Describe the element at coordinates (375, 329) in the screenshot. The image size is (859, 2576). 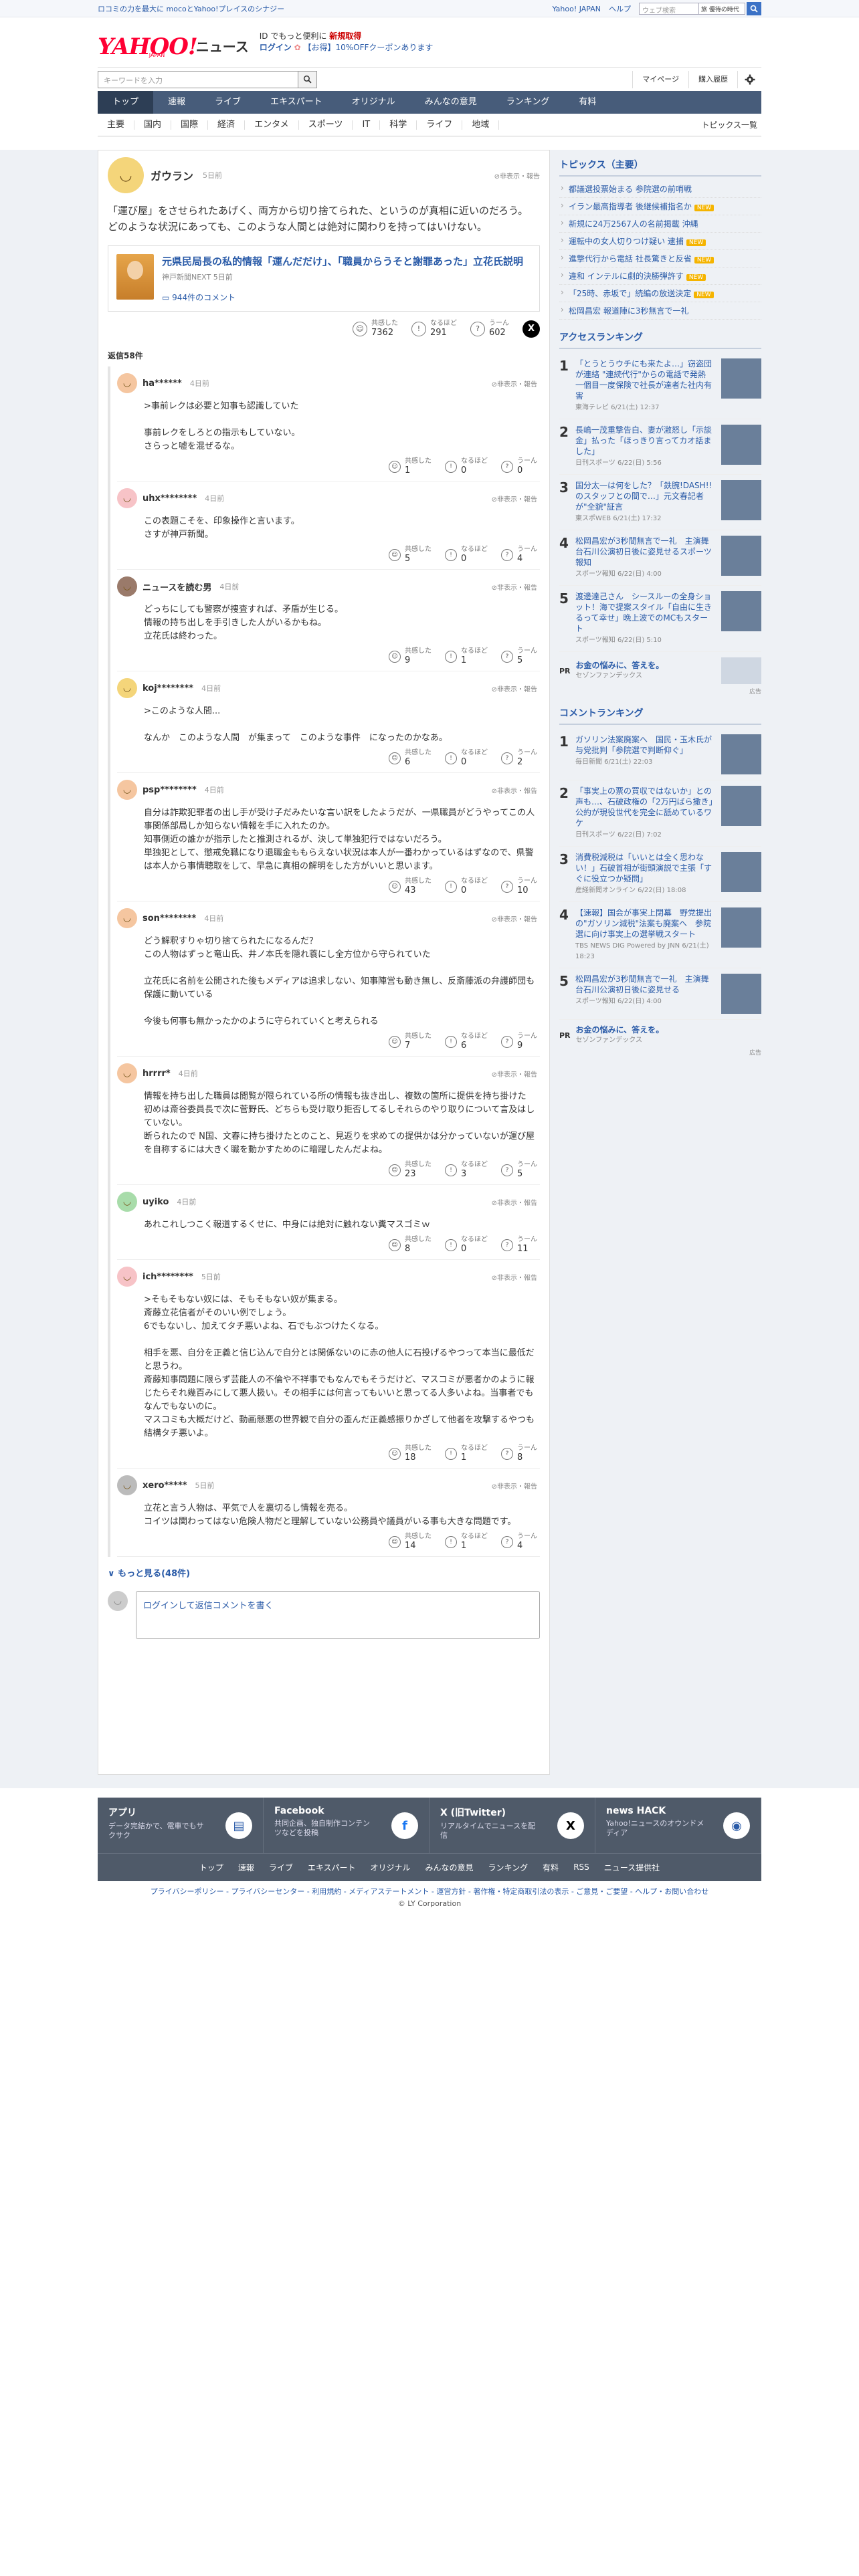
I see `empathy-button: ☺ 共感した 7362` at that location.